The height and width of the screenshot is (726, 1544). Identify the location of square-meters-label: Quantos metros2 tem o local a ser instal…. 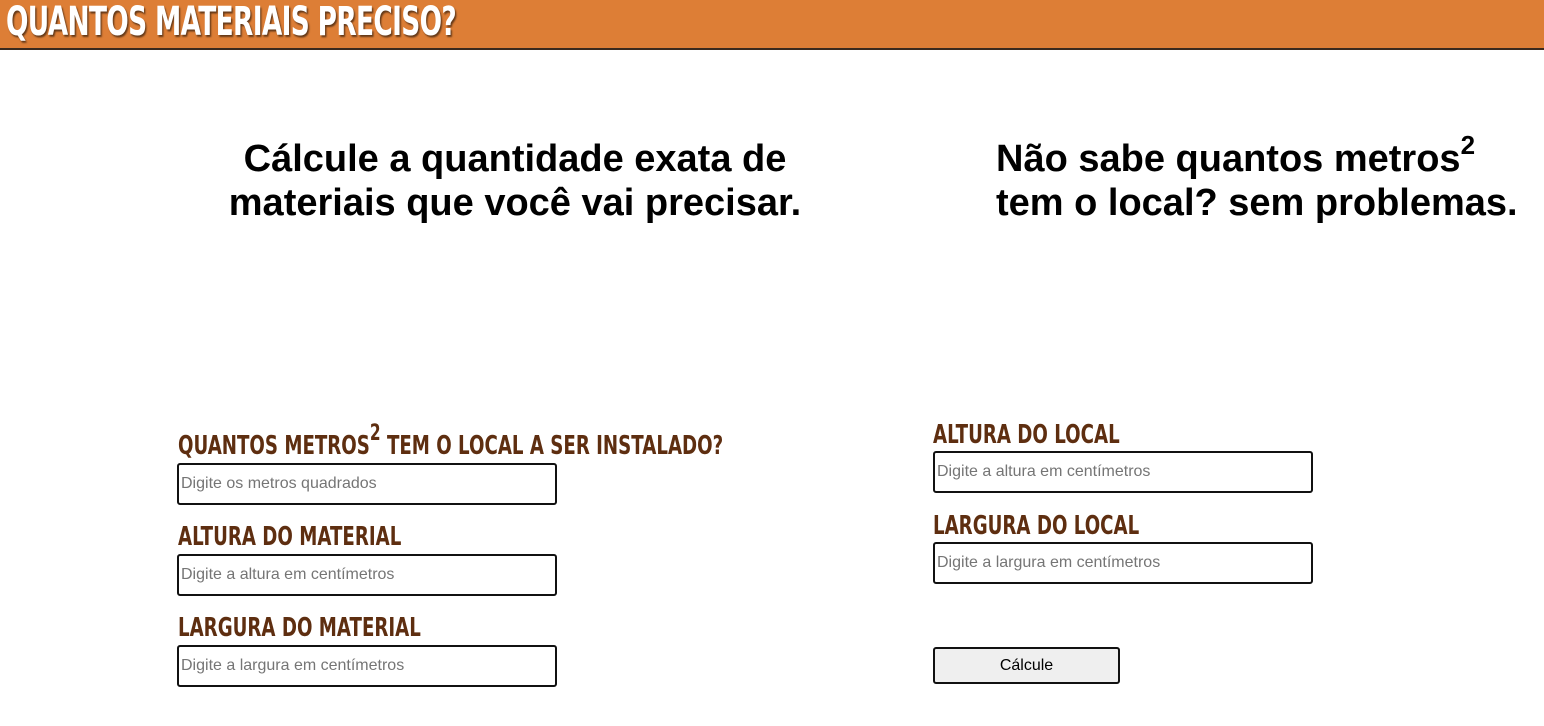
(451, 442).